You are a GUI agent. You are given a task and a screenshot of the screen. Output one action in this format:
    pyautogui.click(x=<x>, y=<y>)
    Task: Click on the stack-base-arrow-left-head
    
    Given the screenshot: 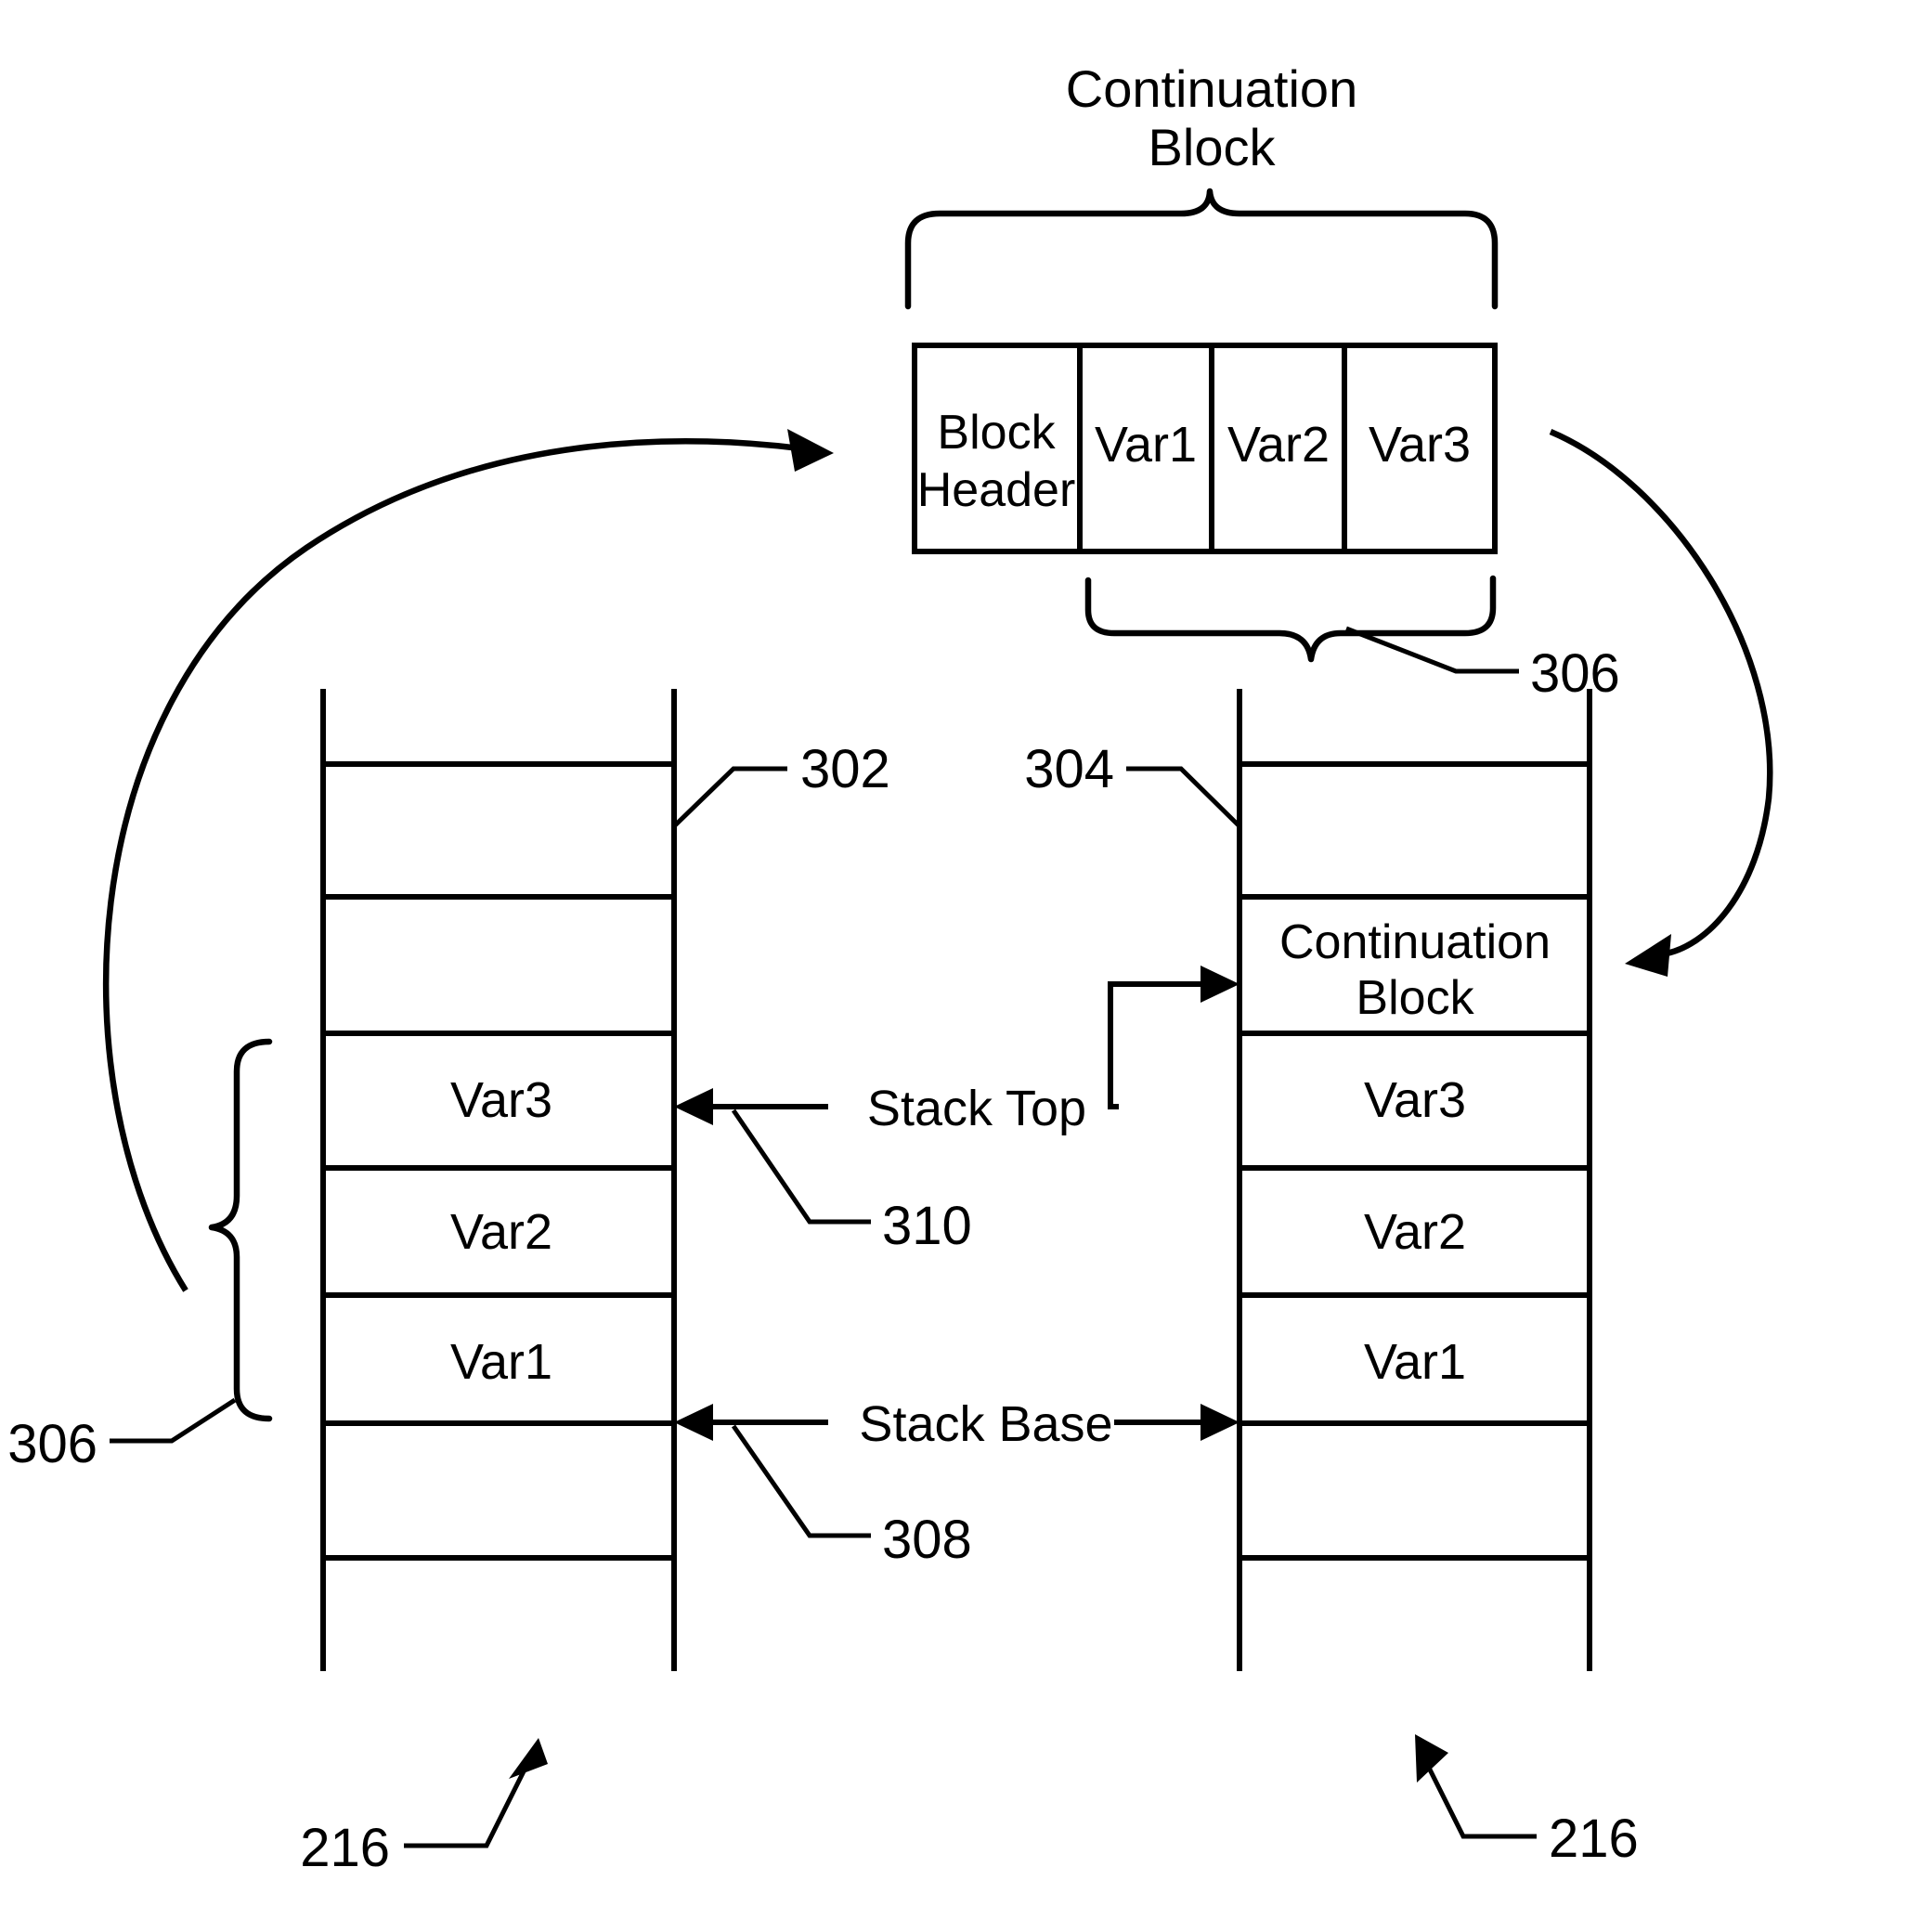 What is the action you would take?
    pyautogui.click(x=693, y=1422)
    